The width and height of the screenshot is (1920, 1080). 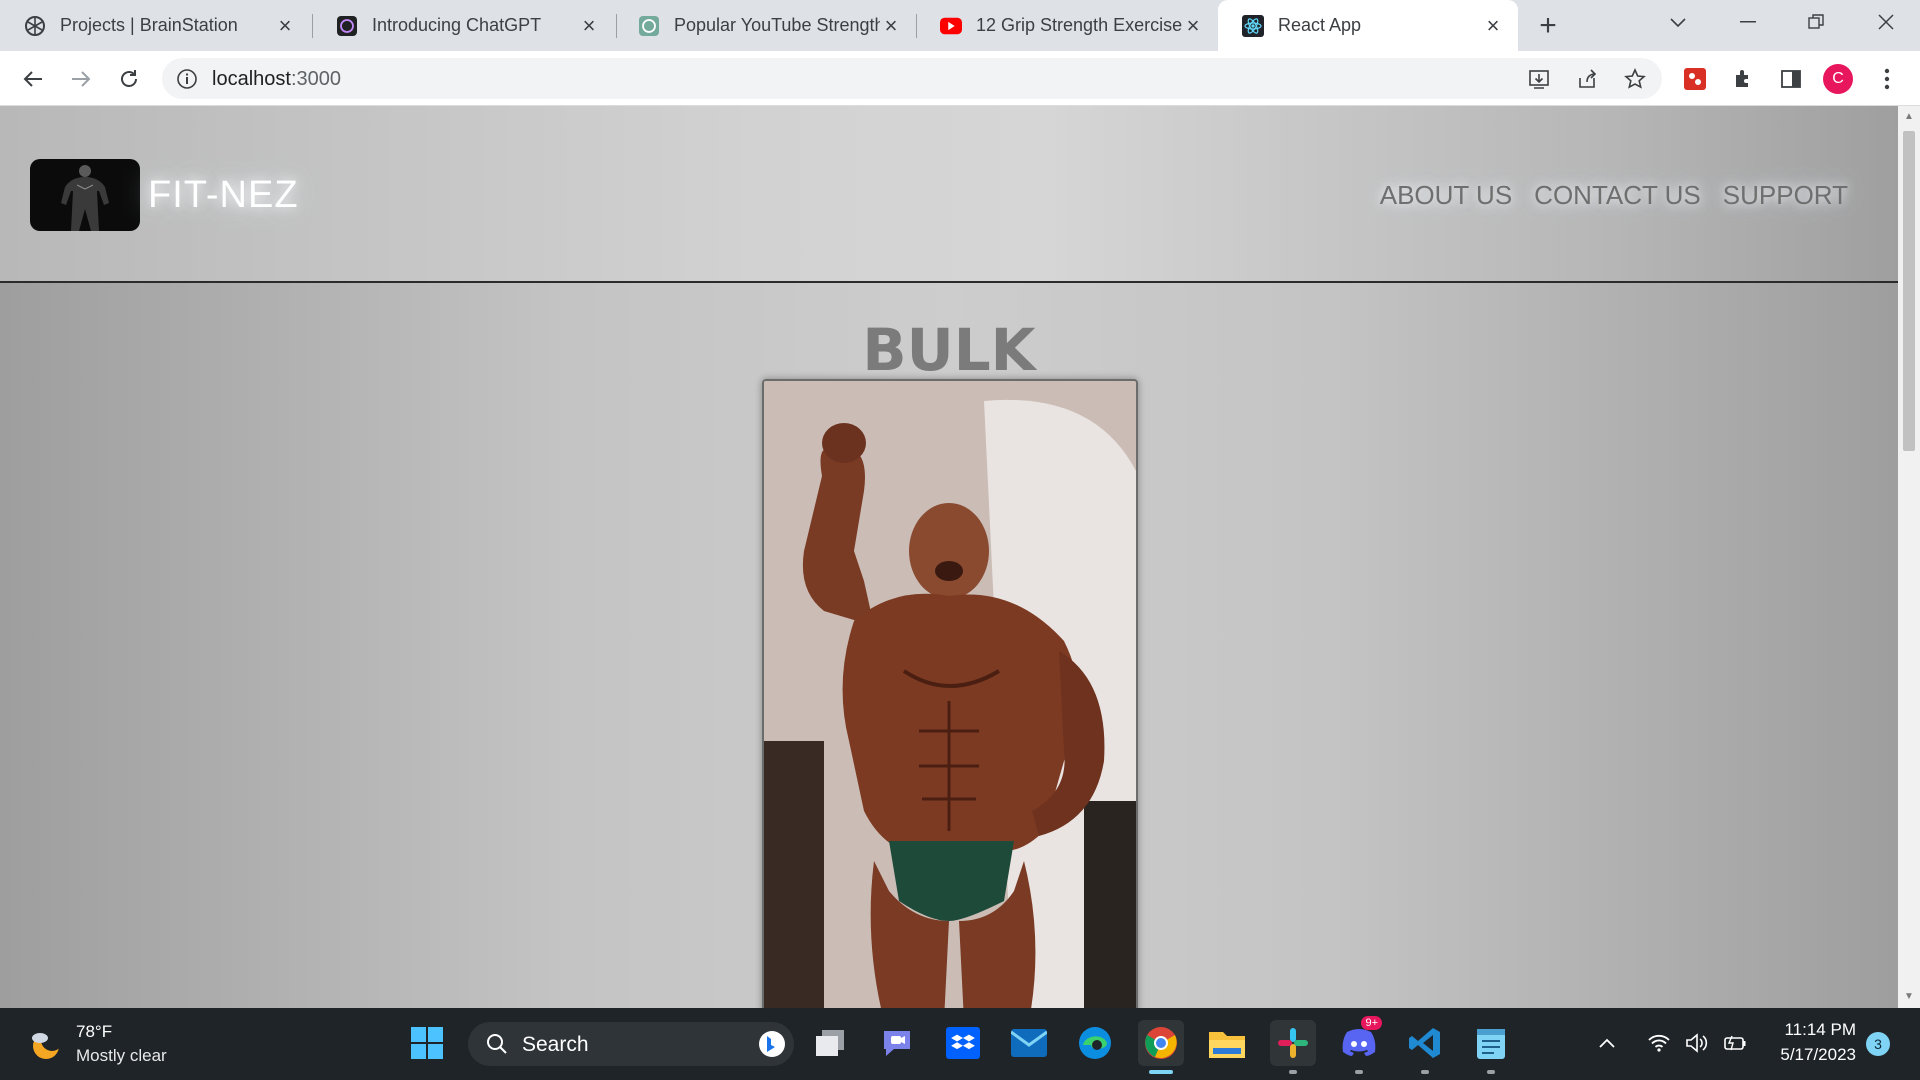 What do you see at coordinates (1425, 1072) in the screenshot?
I see `vscode-running-indicator` at bounding box center [1425, 1072].